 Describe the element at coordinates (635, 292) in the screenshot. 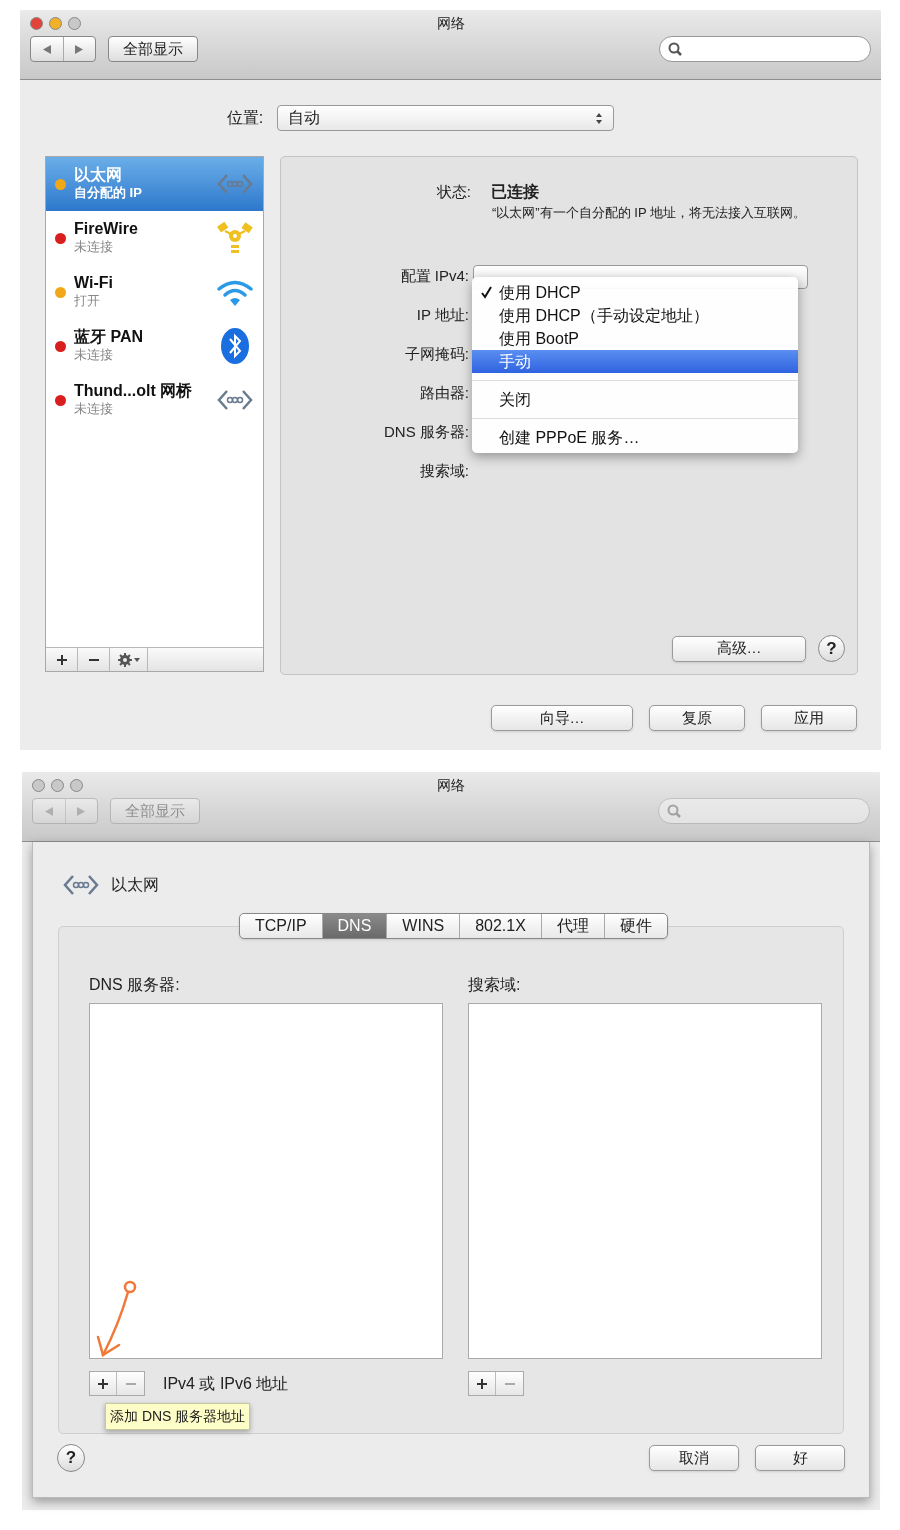

I see `menu-item: 使用 DHCP` at that location.